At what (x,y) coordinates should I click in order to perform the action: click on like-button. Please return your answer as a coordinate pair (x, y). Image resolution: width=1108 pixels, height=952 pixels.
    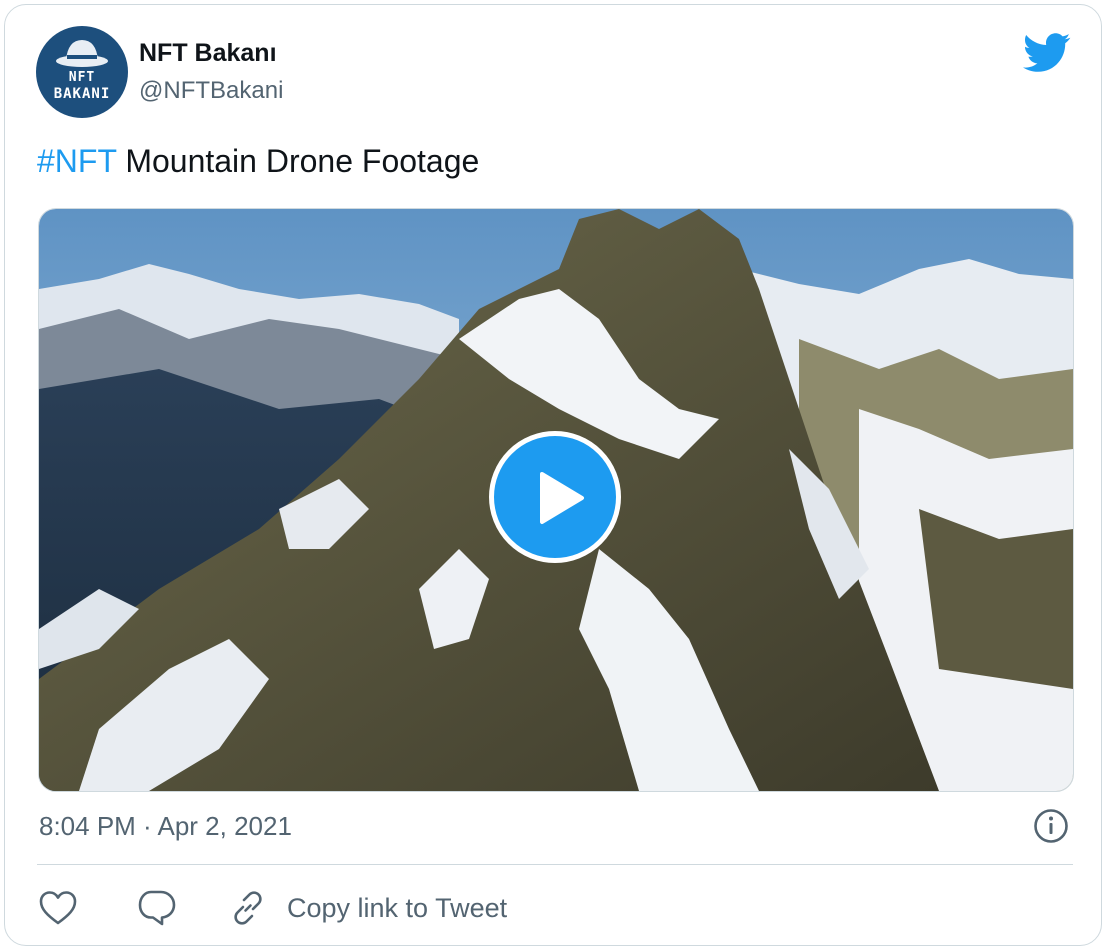
    Looking at the image, I should click on (58, 908).